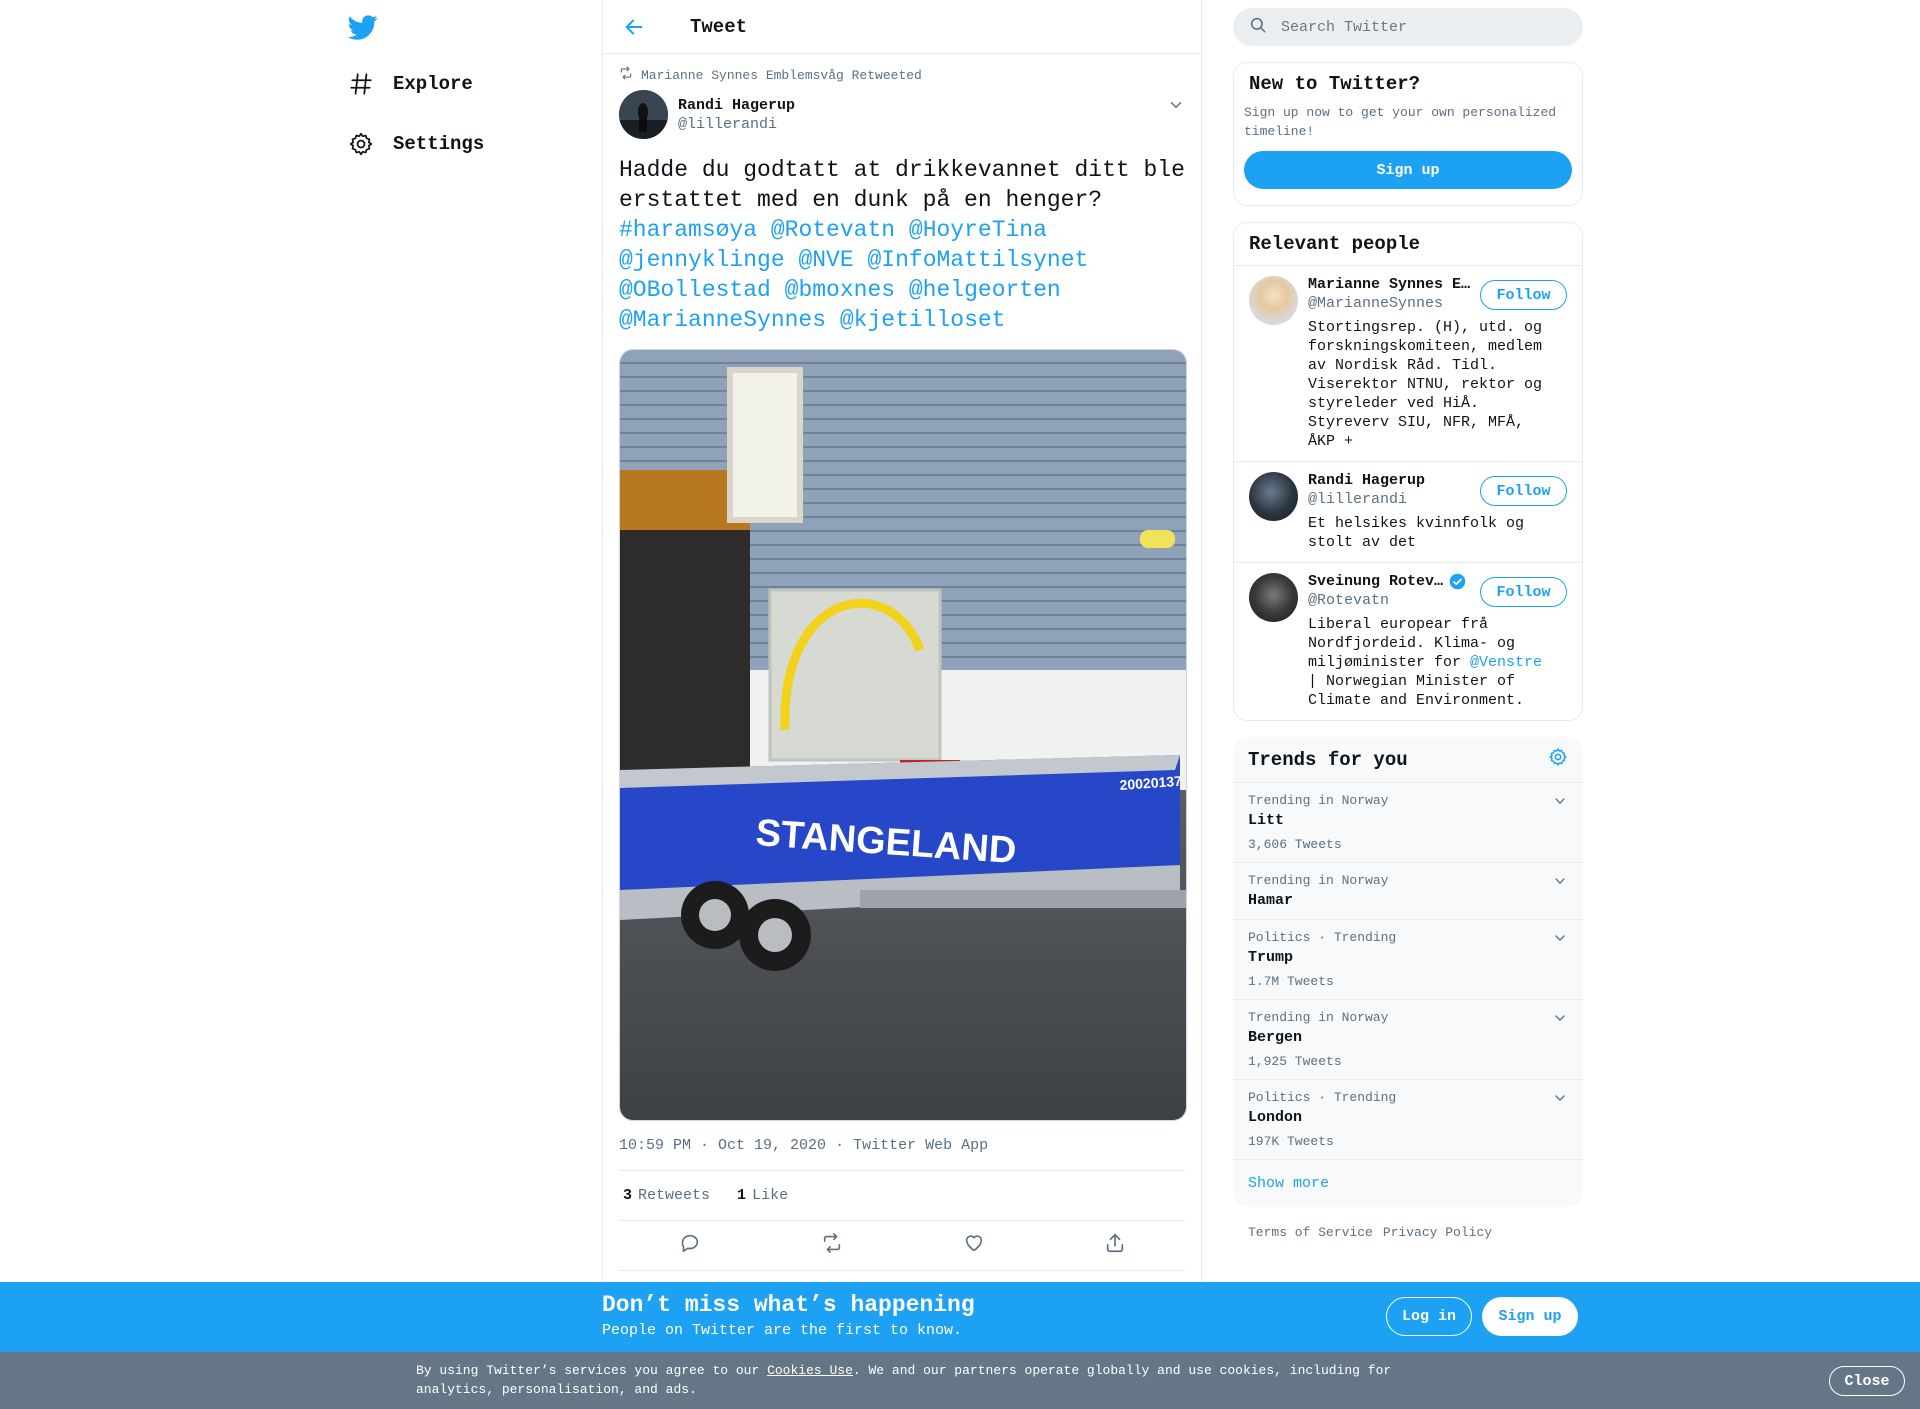  What do you see at coordinates (782, 1330) in the screenshot?
I see `banner-subtitle: People on Twitter are the first to know.` at bounding box center [782, 1330].